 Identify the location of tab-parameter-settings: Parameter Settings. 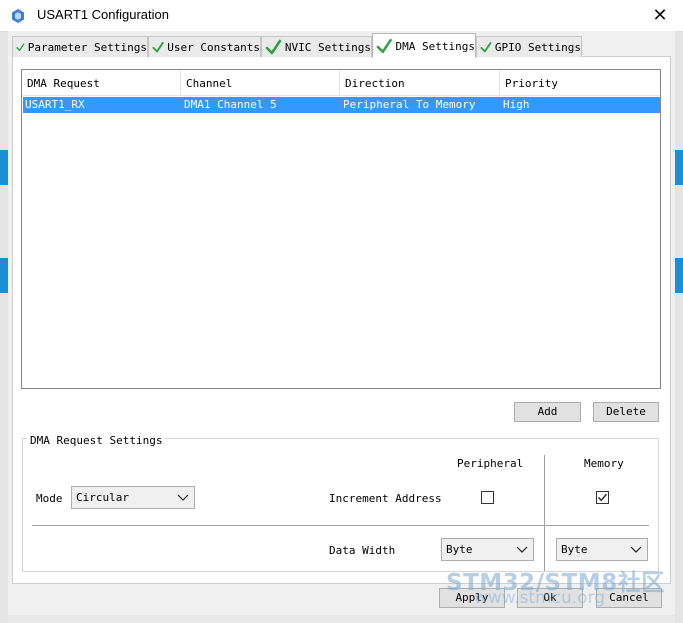
(80, 46).